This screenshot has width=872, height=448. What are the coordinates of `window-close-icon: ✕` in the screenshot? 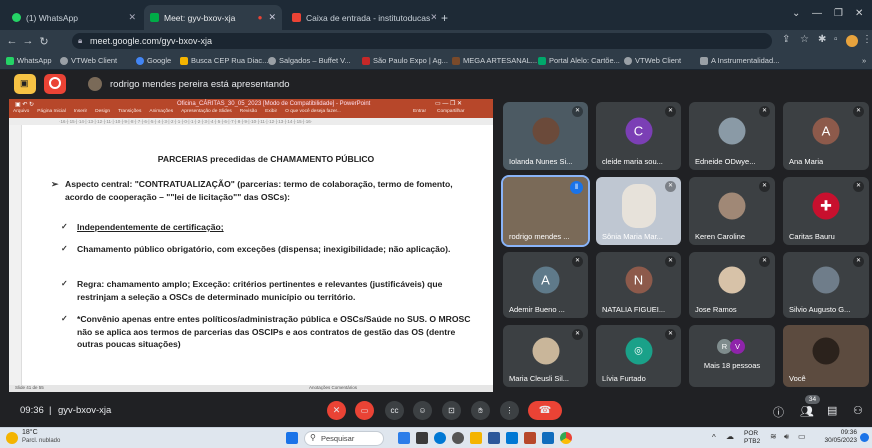 It's located at (859, 13).